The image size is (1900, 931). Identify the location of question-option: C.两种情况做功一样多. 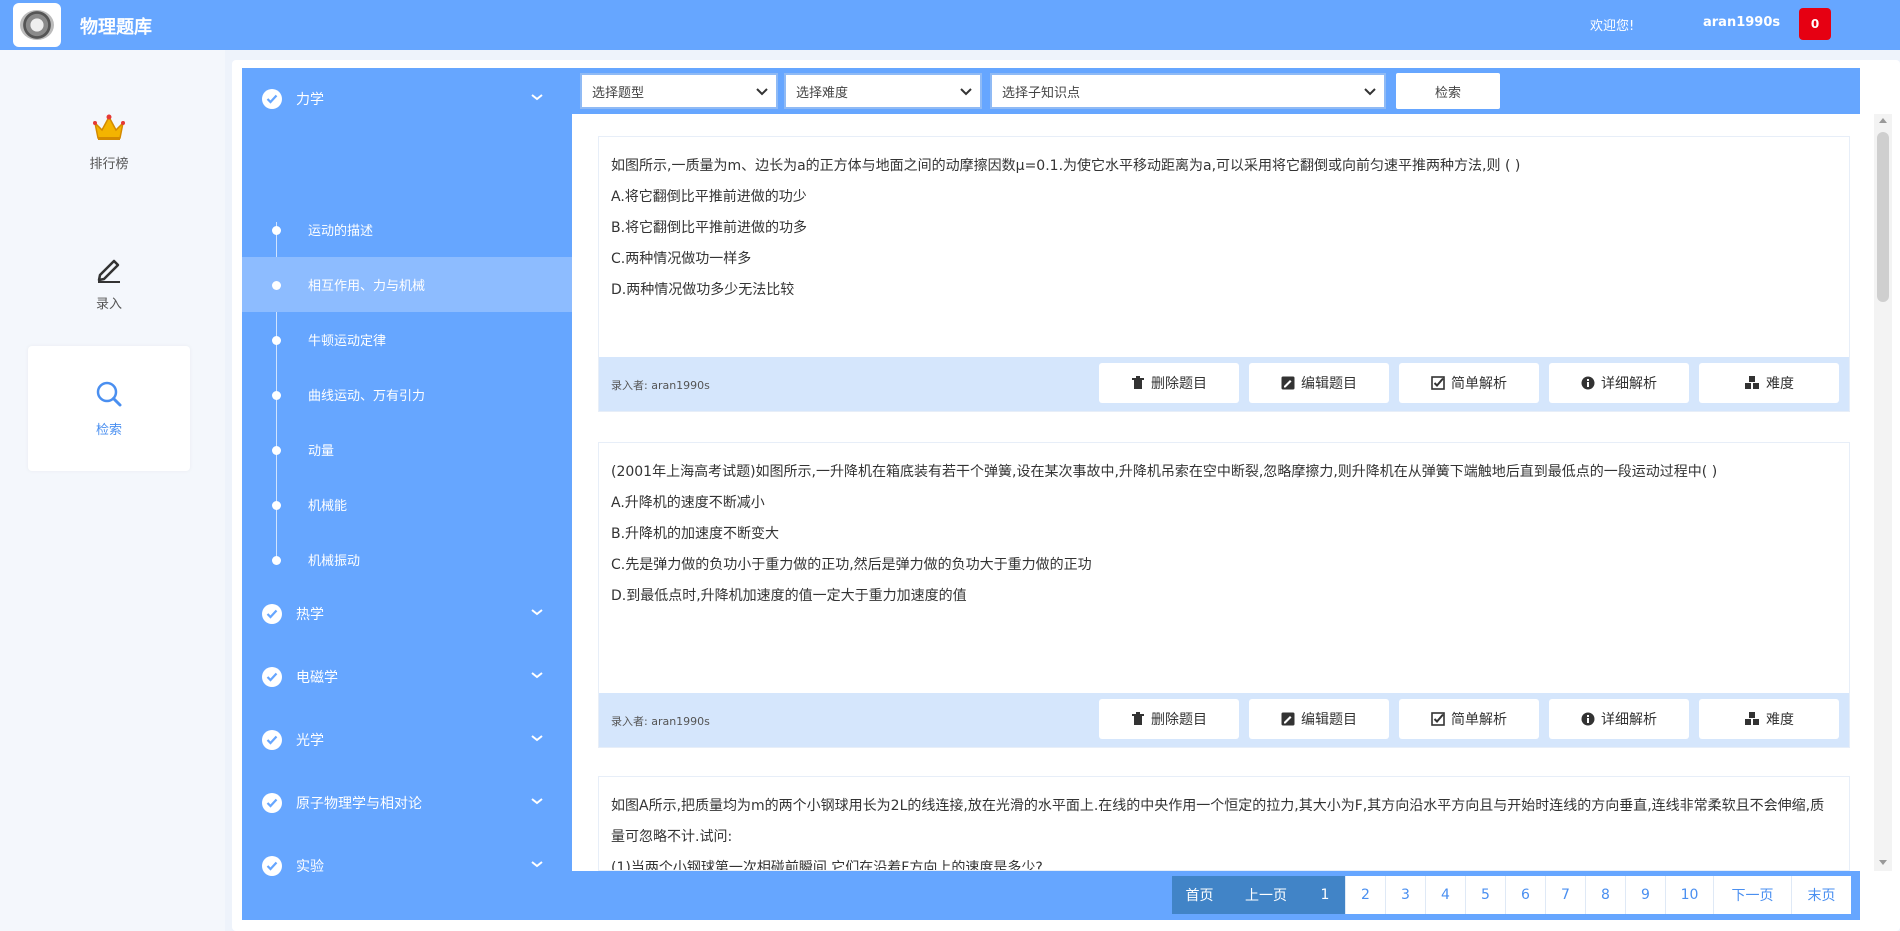
(681, 259).